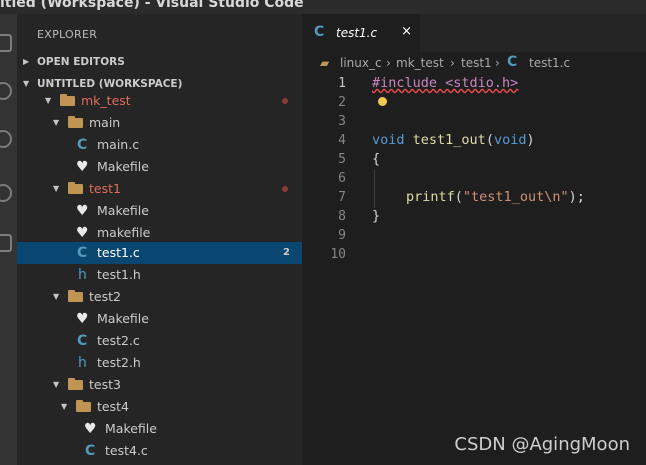  Describe the element at coordinates (342, 83) in the screenshot. I see `line-number: 1` at that location.